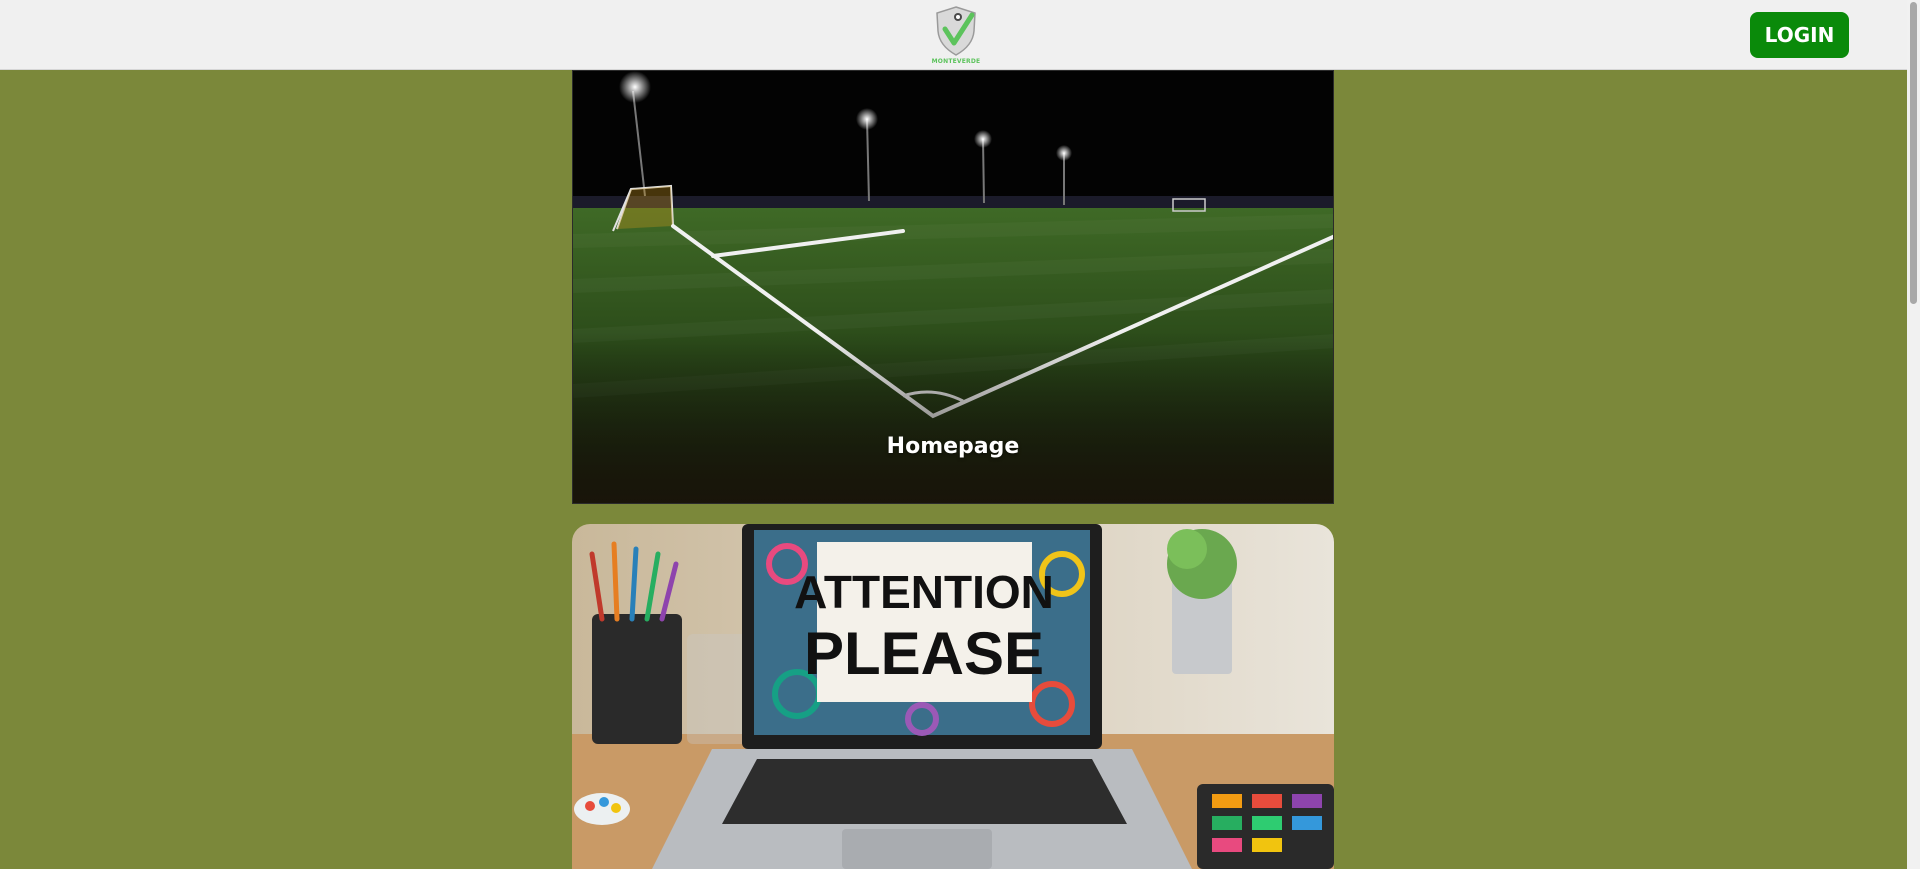  What do you see at coordinates (1913, 434) in the screenshot?
I see `vertical-scrollbar` at bounding box center [1913, 434].